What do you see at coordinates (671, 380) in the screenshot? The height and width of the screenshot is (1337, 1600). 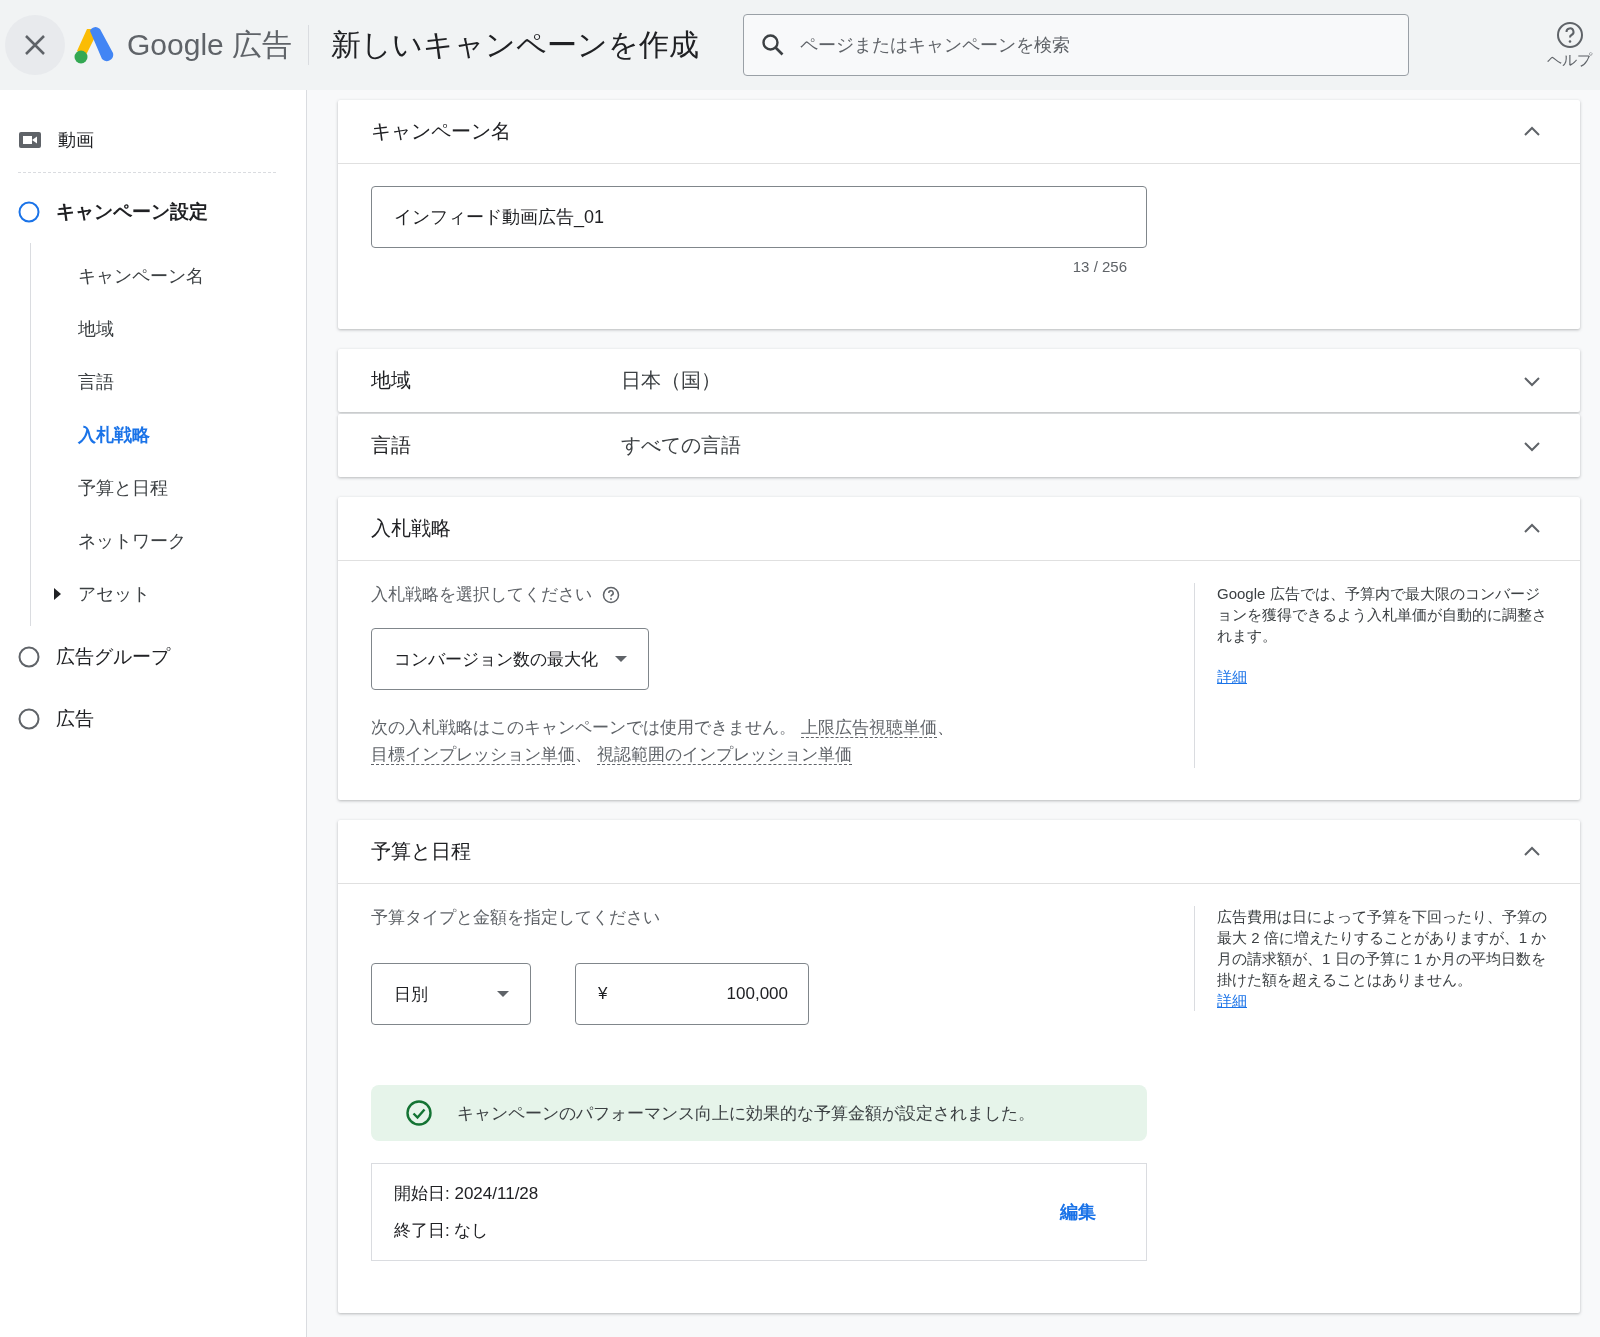 I see `section-summary: 日本（国）` at bounding box center [671, 380].